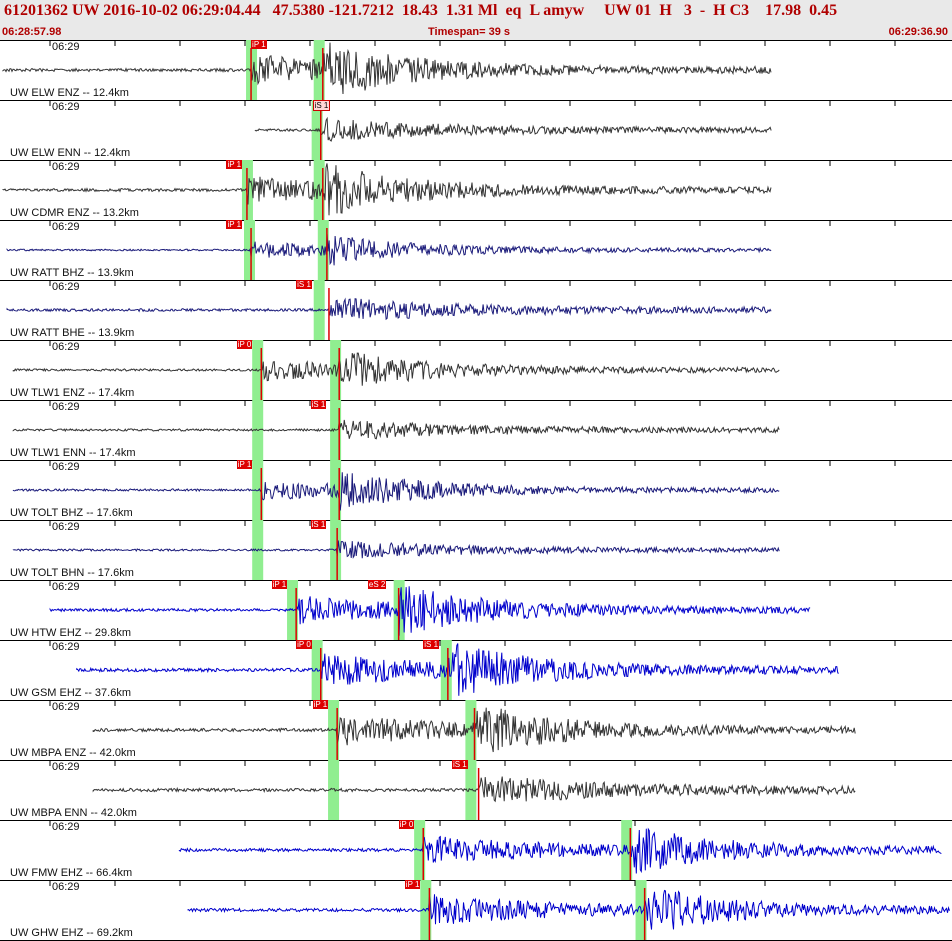 Image resolution: width=952 pixels, height=941 pixels. Describe the element at coordinates (73, 753) in the screenshot. I see `channel-label: UW MBPA ENZ -- 42.0km` at that location.